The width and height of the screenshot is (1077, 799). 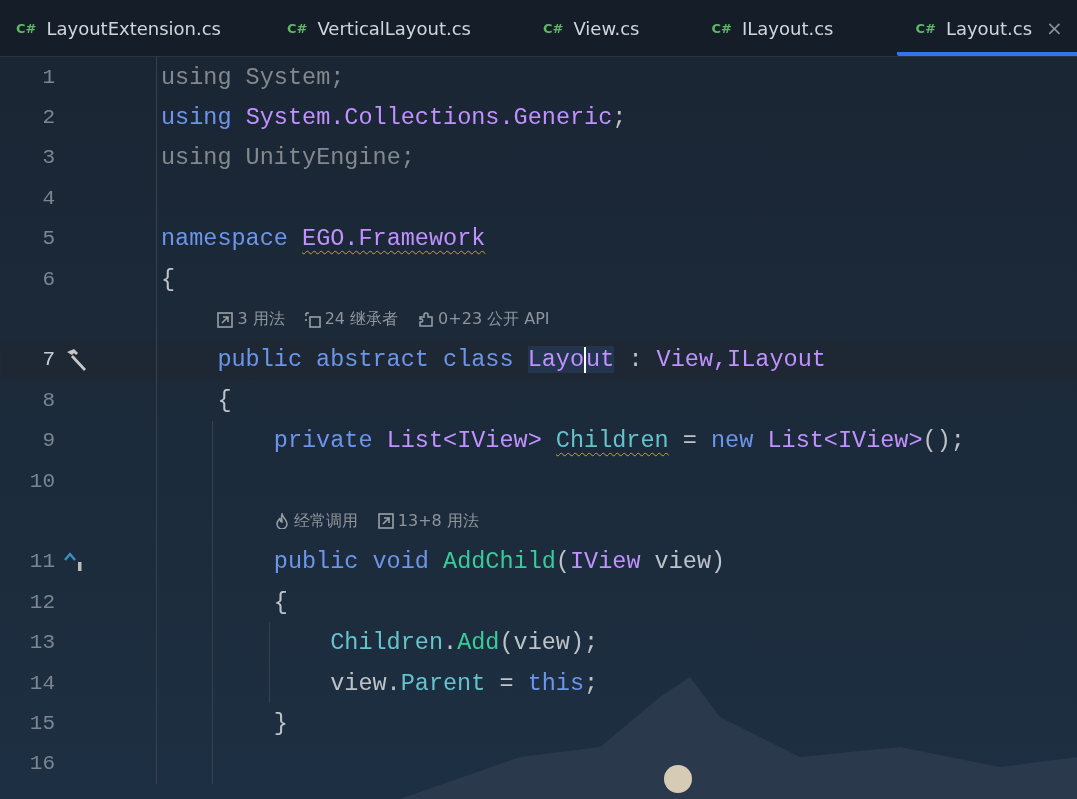 What do you see at coordinates (48, 360) in the screenshot?
I see `line-number: 7` at bounding box center [48, 360].